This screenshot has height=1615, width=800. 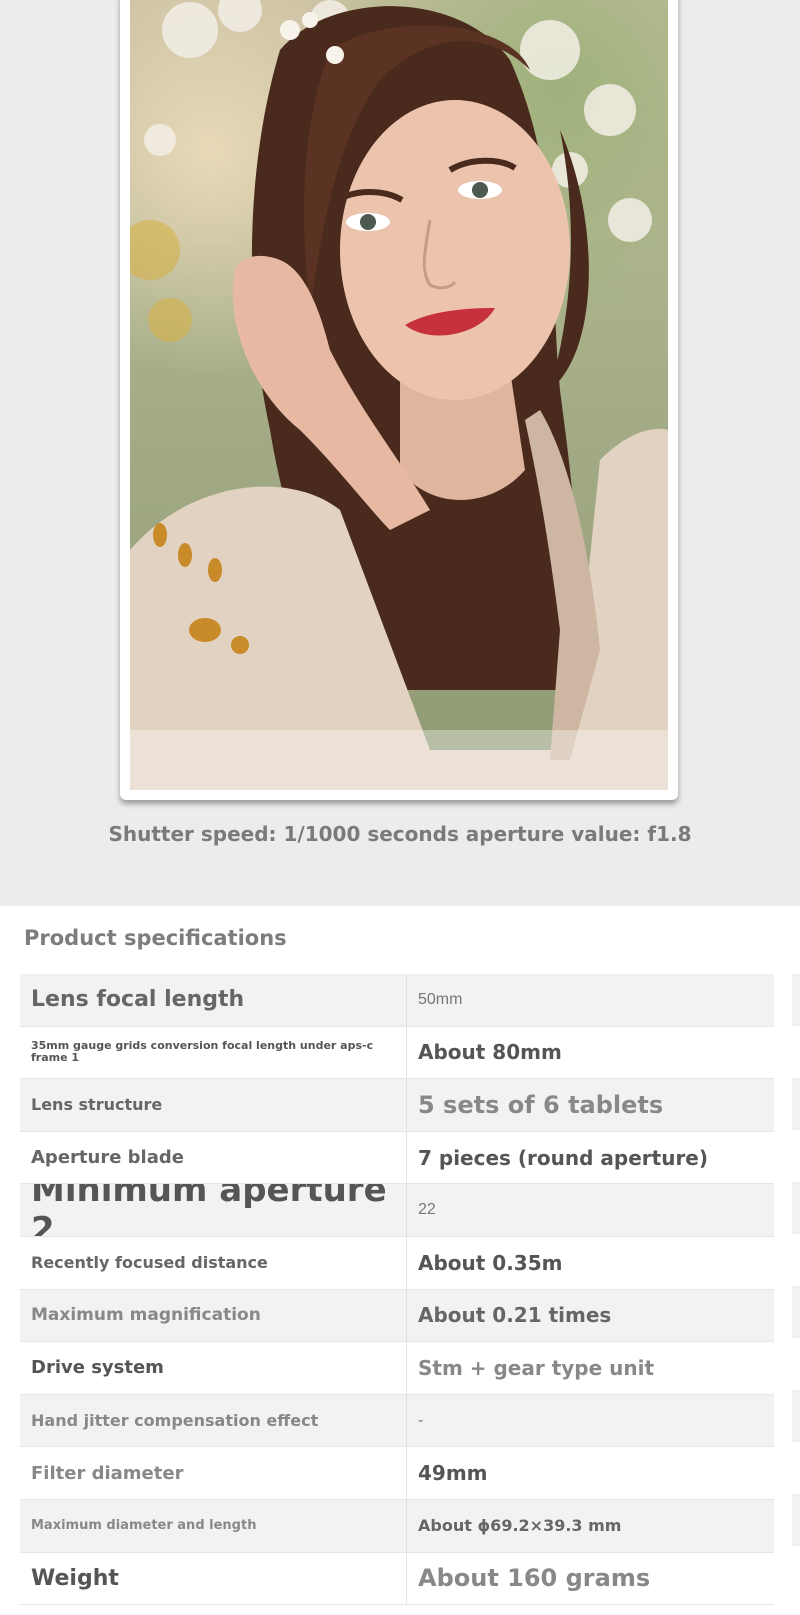 I want to click on spec-label: Maximum diameter and length, so click(x=213, y=1525).